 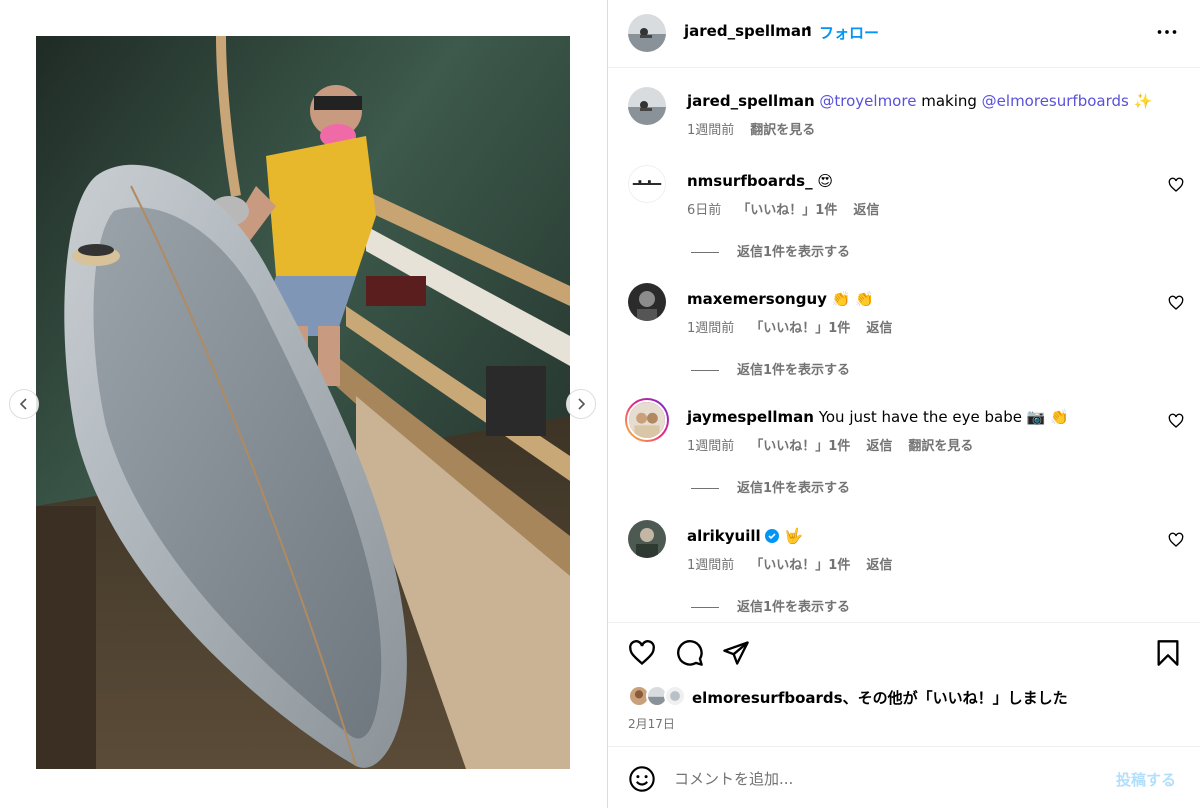 I want to click on comment-text: alrikyuill 🤟, so click(x=745, y=536).